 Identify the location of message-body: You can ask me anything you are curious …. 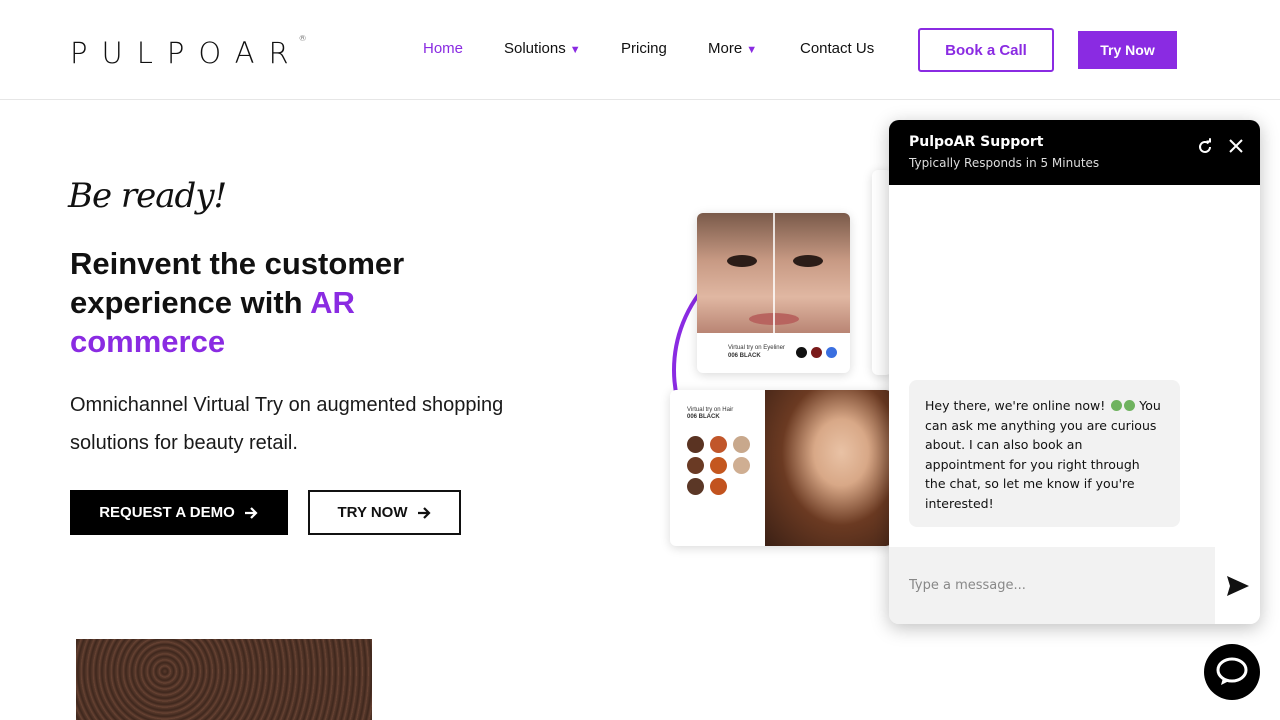
(1043, 454).